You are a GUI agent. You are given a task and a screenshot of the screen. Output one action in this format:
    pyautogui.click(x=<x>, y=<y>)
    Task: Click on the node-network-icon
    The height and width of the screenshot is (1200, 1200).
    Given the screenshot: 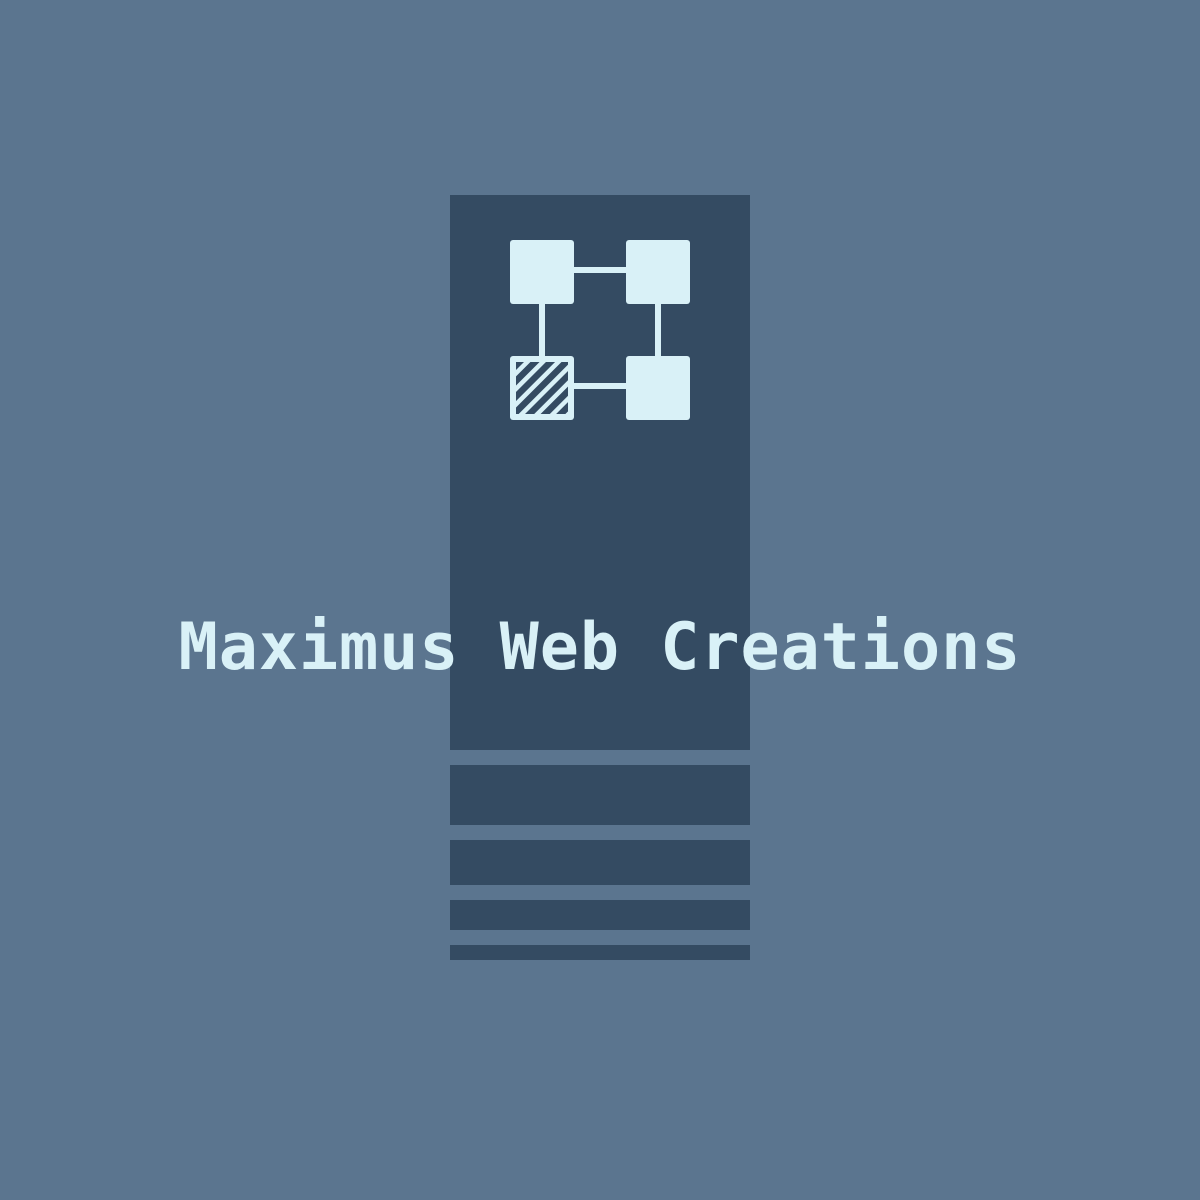 What is the action you would take?
    pyautogui.click(x=600, y=330)
    